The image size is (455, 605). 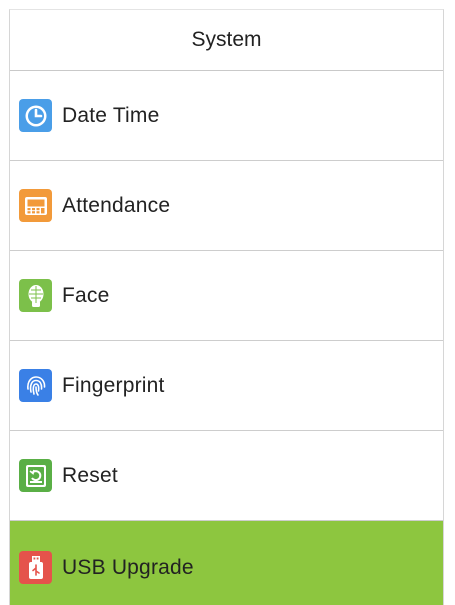 What do you see at coordinates (116, 205) in the screenshot?
I see `menu-item-label: Attendance` at bounding box center [116, 205].